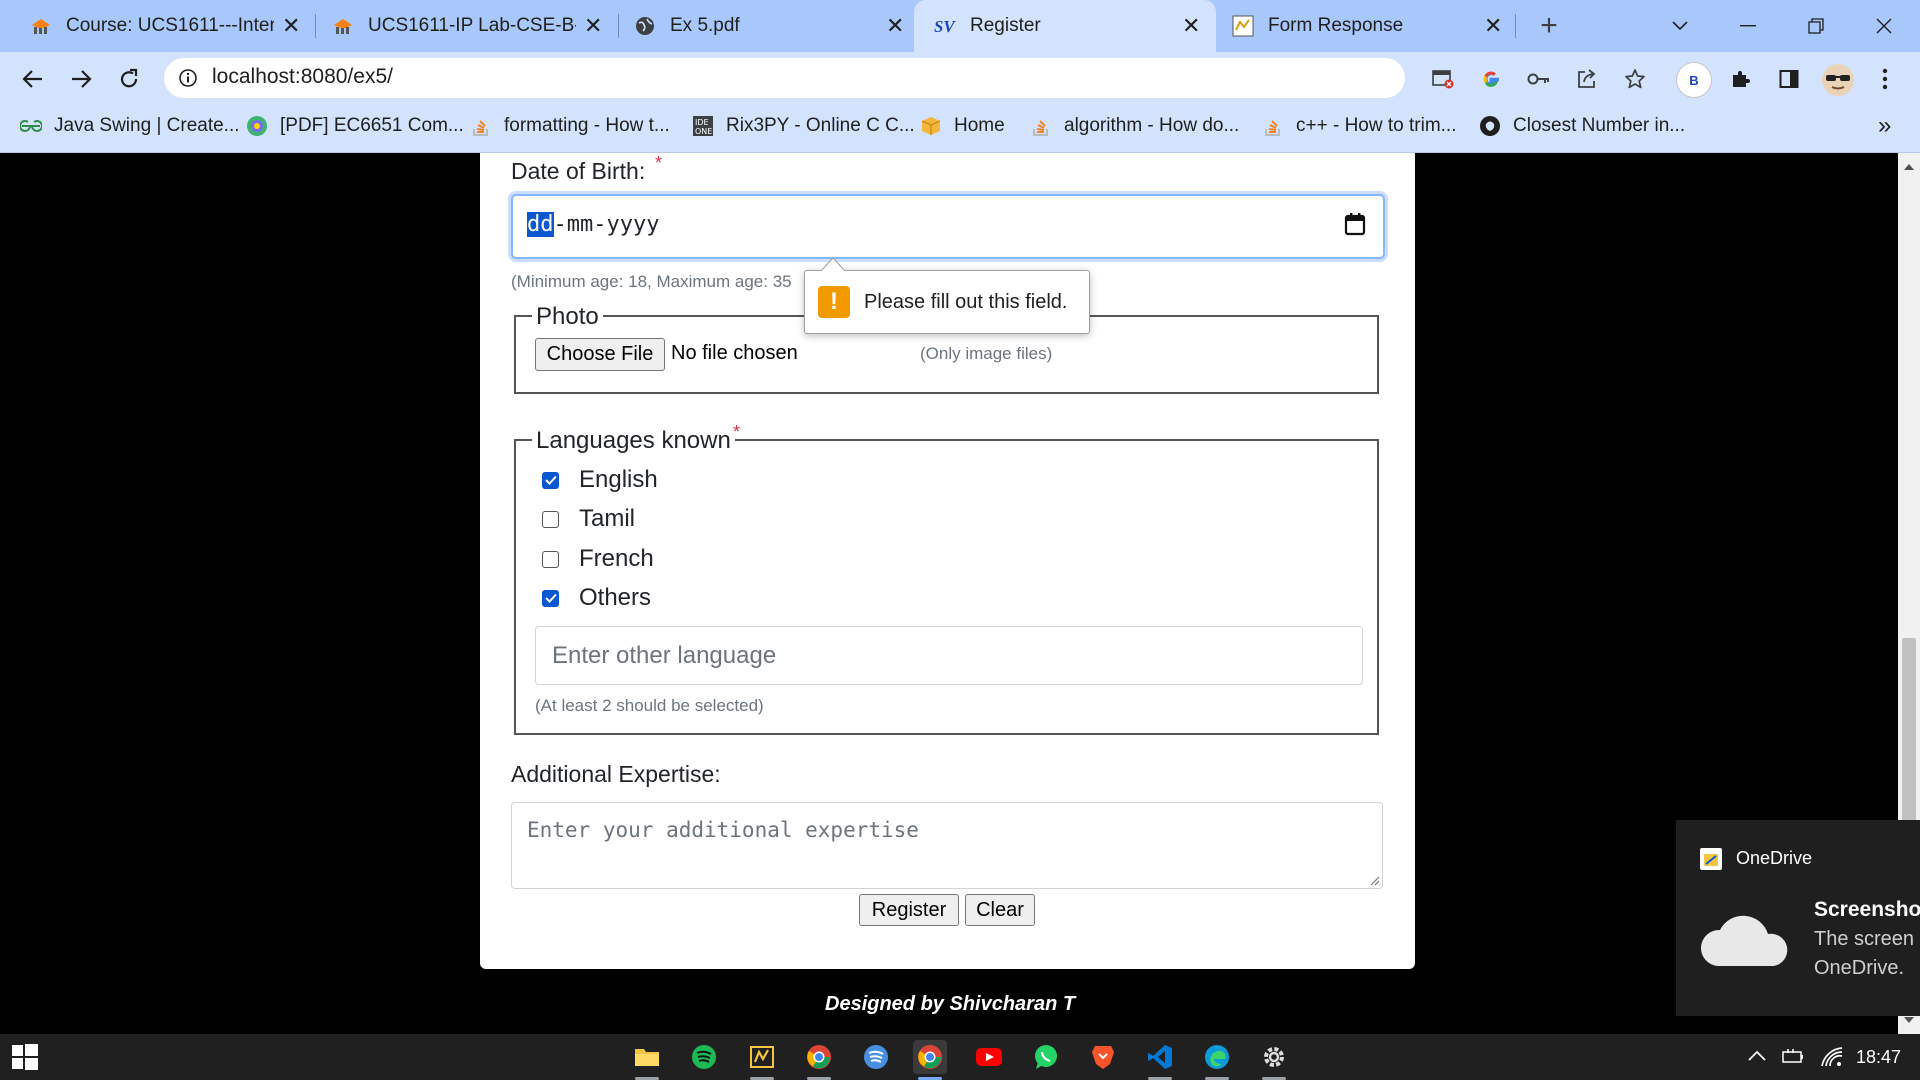  What do you see at coordinates (979, 125) in the screenshot?
I see `bookmark-label: Home` at bounding box center [979, 125].